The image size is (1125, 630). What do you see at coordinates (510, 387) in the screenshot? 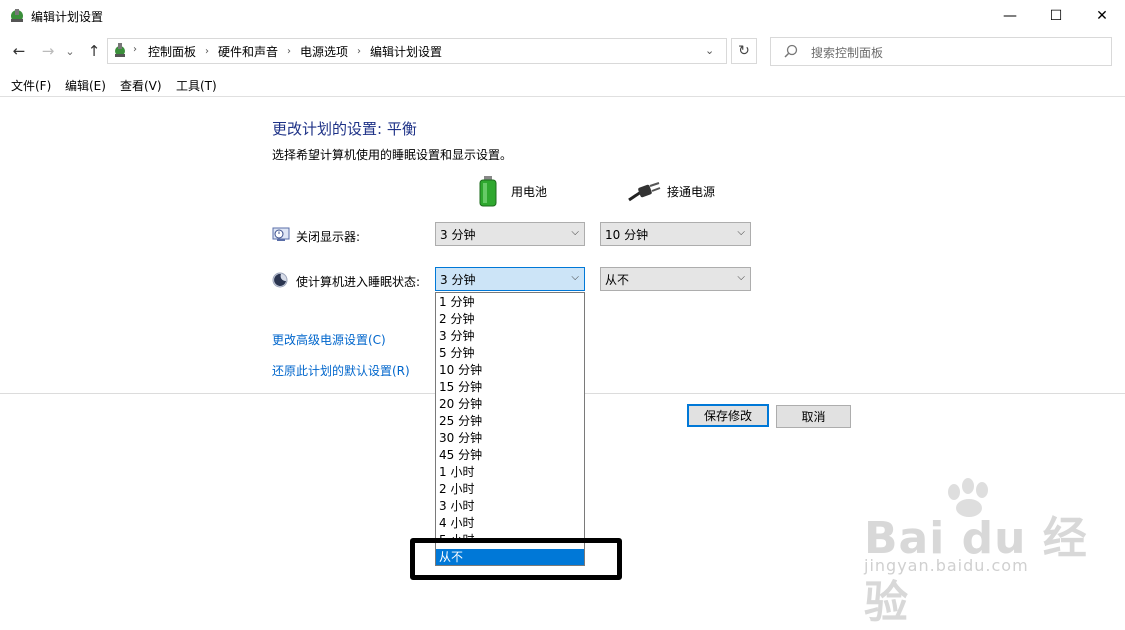
I see `dropdown-option: 15 分钟` at bounding box center [510, 387].